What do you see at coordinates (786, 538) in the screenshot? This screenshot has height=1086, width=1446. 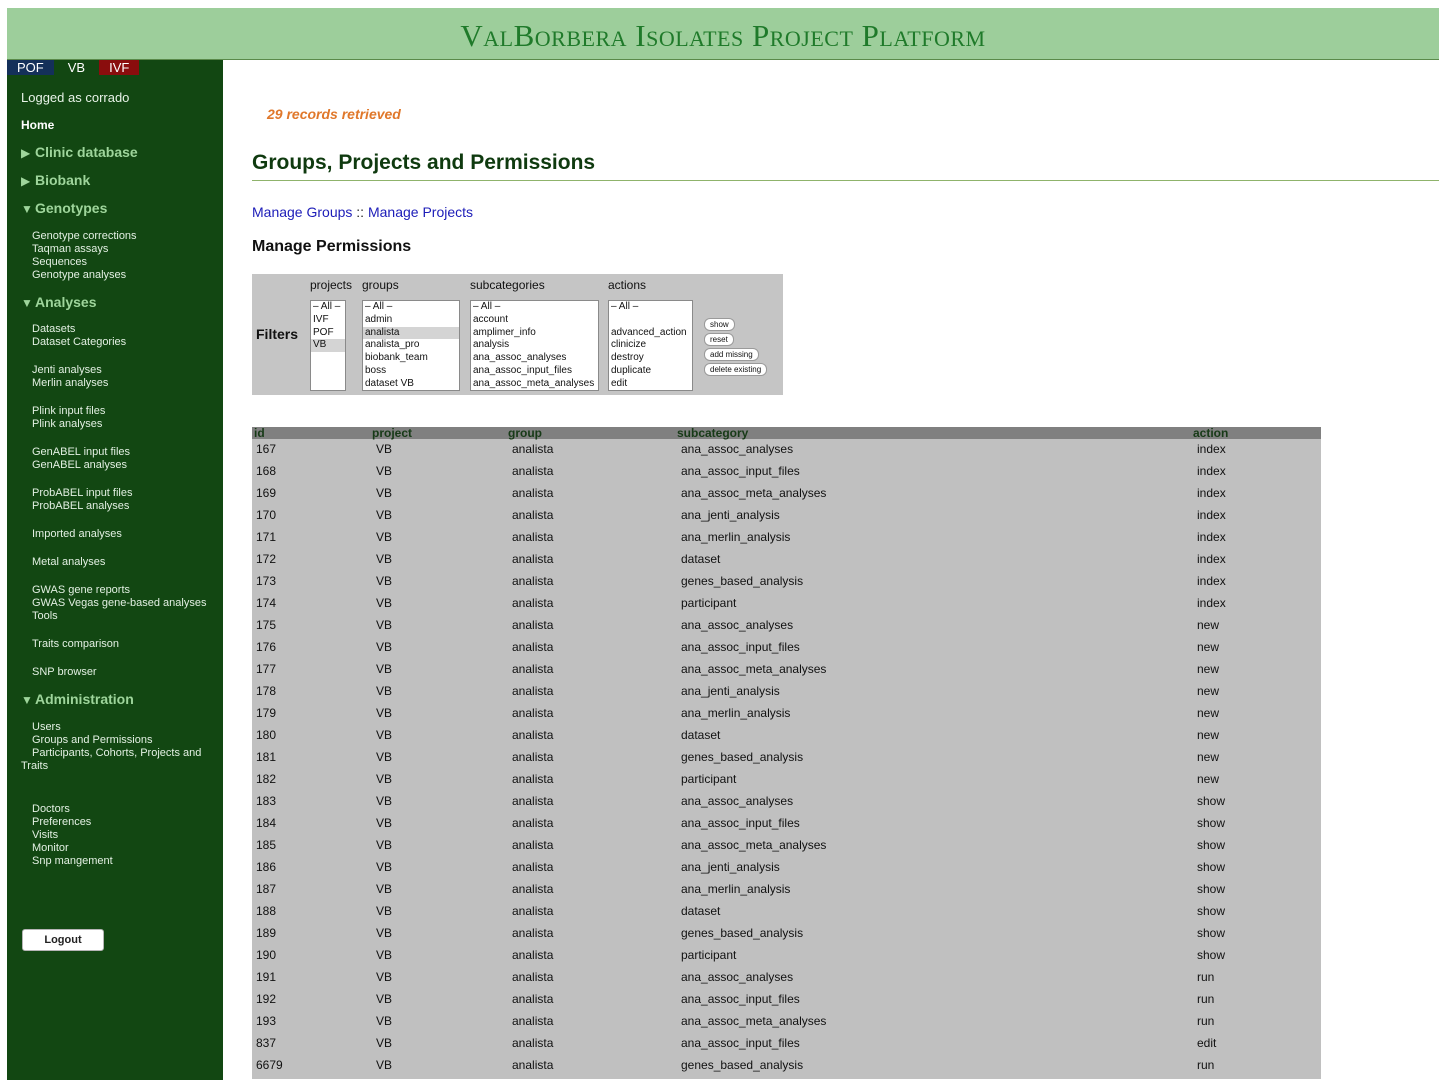 I see `table-row: 171 VB analista ana_merlin_analysis index` at bounding box center [786, 538].